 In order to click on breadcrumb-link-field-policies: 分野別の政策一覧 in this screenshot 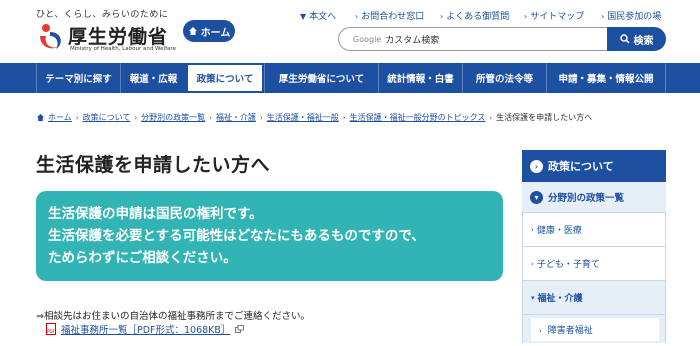, I will do `click(173, 117)`.